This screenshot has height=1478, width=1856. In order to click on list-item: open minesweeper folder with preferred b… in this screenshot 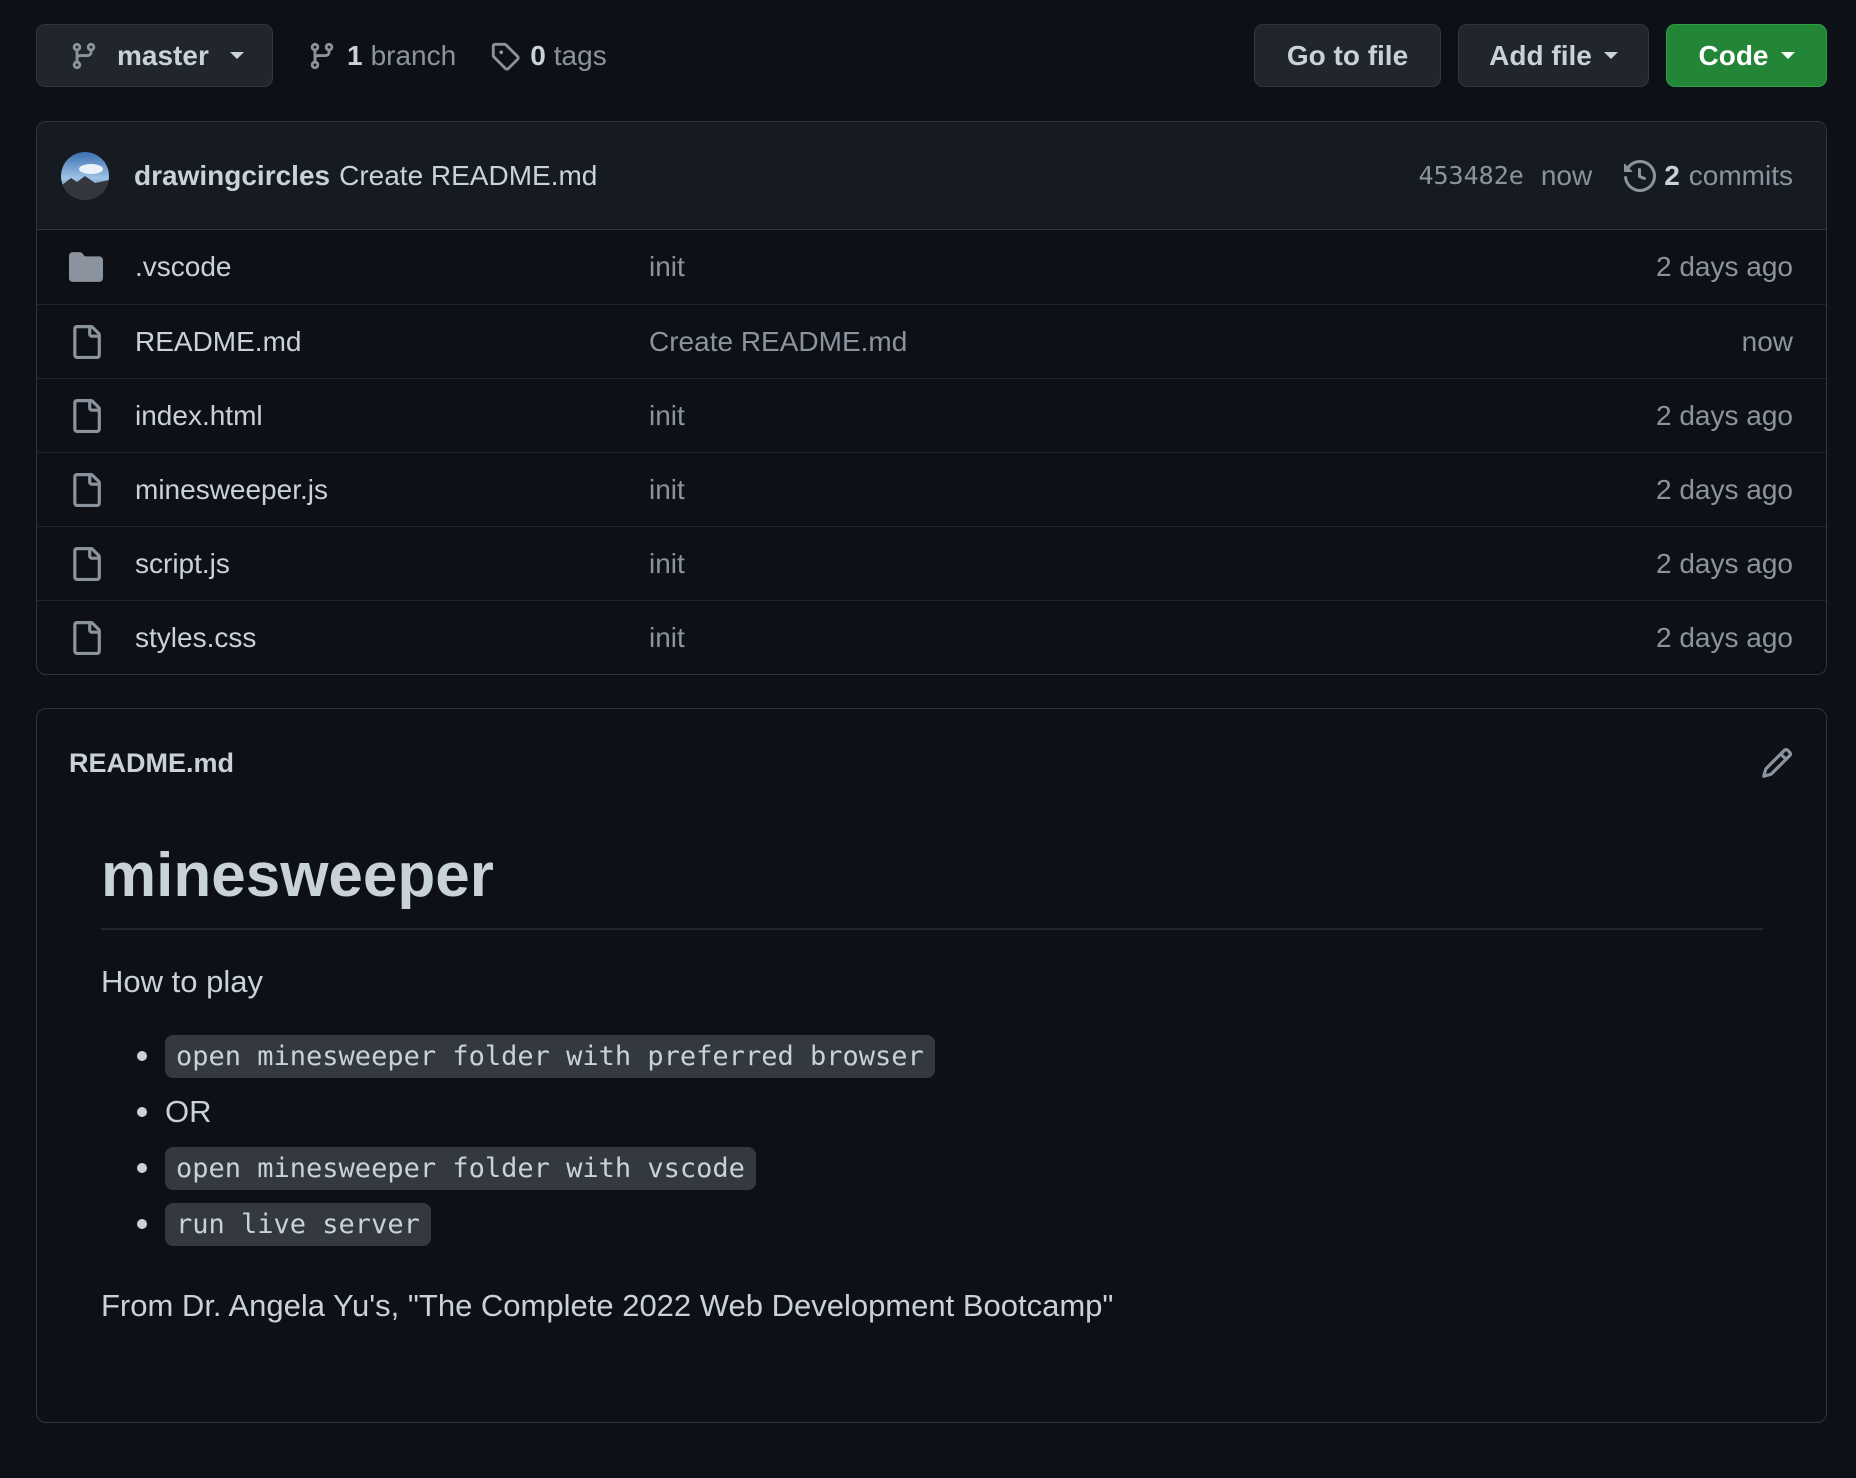, I will do `click(950, 1056)`.